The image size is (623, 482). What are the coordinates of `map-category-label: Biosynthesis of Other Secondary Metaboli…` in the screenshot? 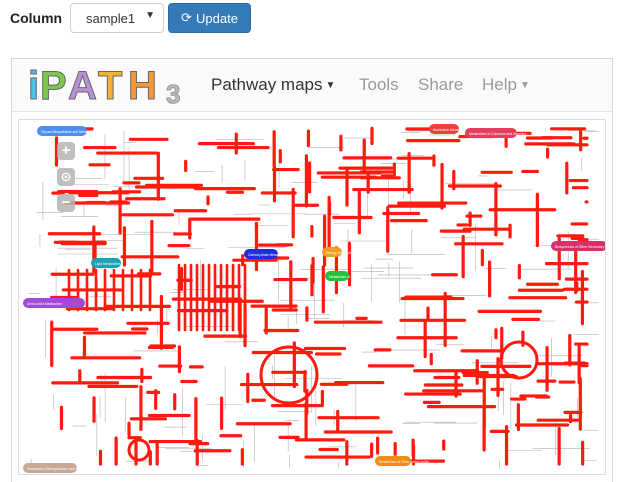 It's located at (578, 246).